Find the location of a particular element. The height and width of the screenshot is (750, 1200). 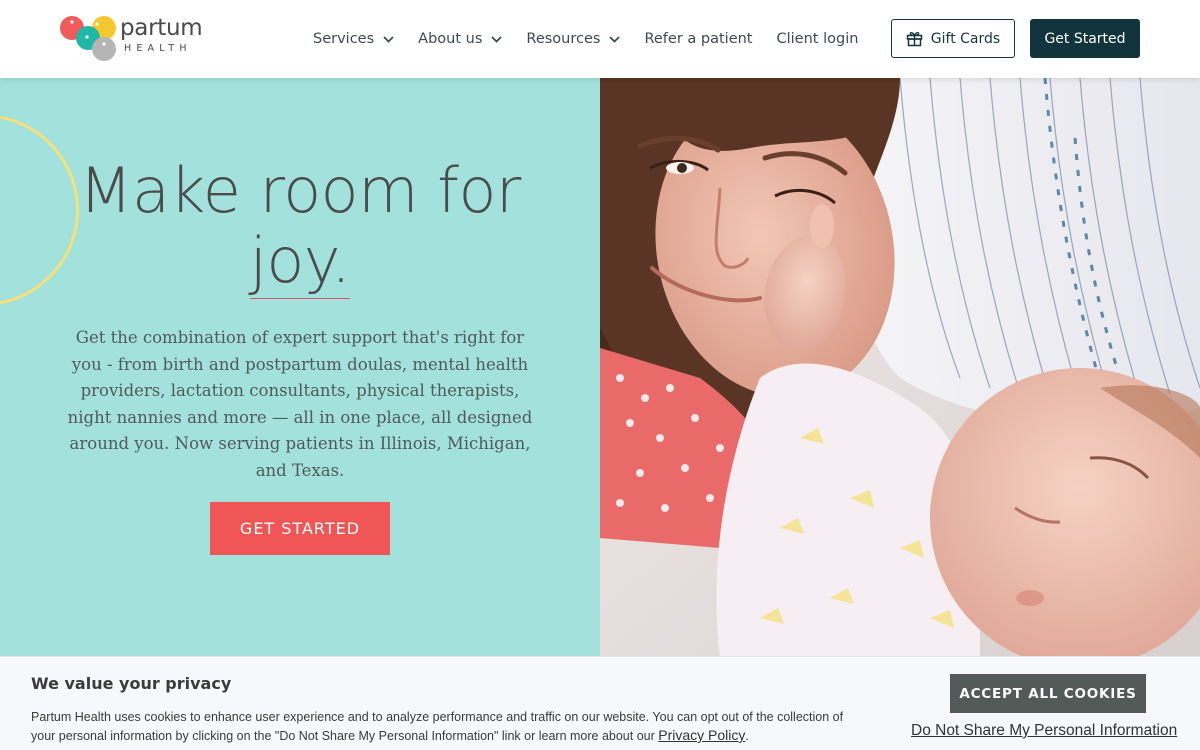

gift-cards-label: Gift Cards is located at coordinates (965, 38).